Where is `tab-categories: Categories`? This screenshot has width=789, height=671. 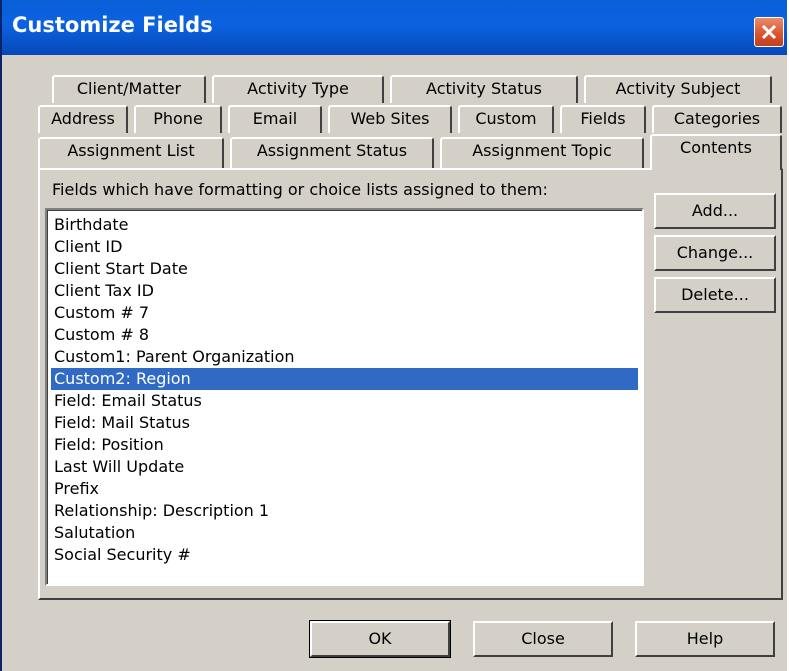 tab-categories: Categories is located at coordinates (717, 119).